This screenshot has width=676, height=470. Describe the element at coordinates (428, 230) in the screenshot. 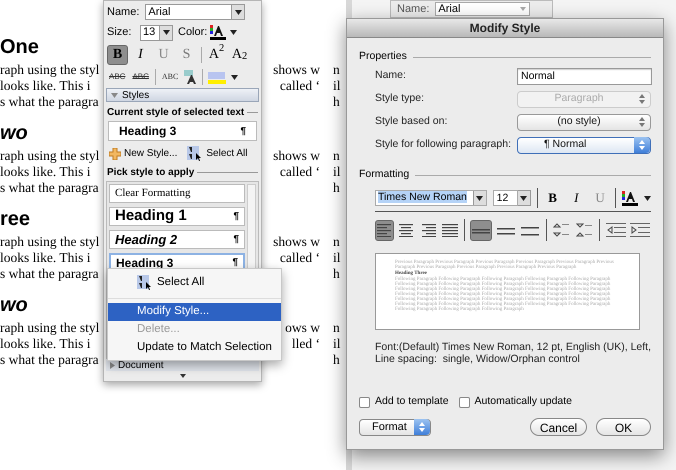

I see `align-right-icon` at that location.